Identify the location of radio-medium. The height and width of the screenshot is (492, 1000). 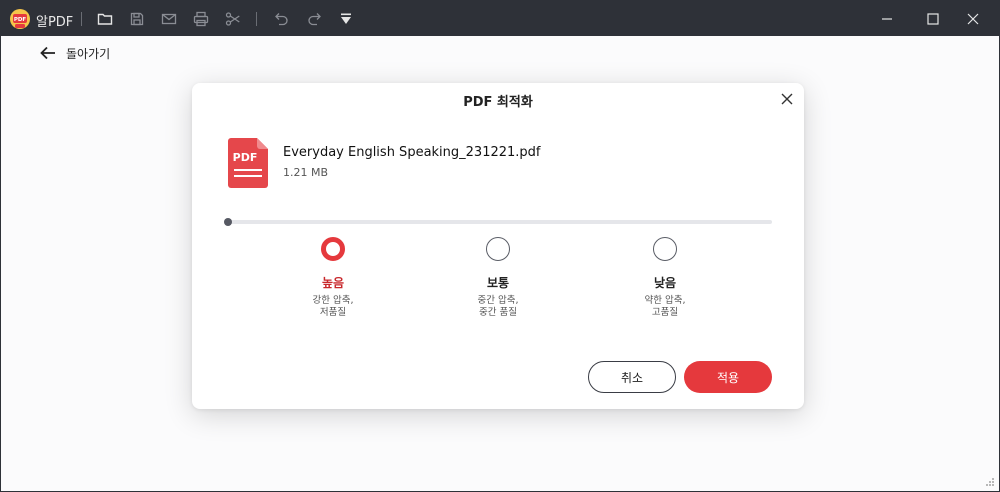
(498, 249).